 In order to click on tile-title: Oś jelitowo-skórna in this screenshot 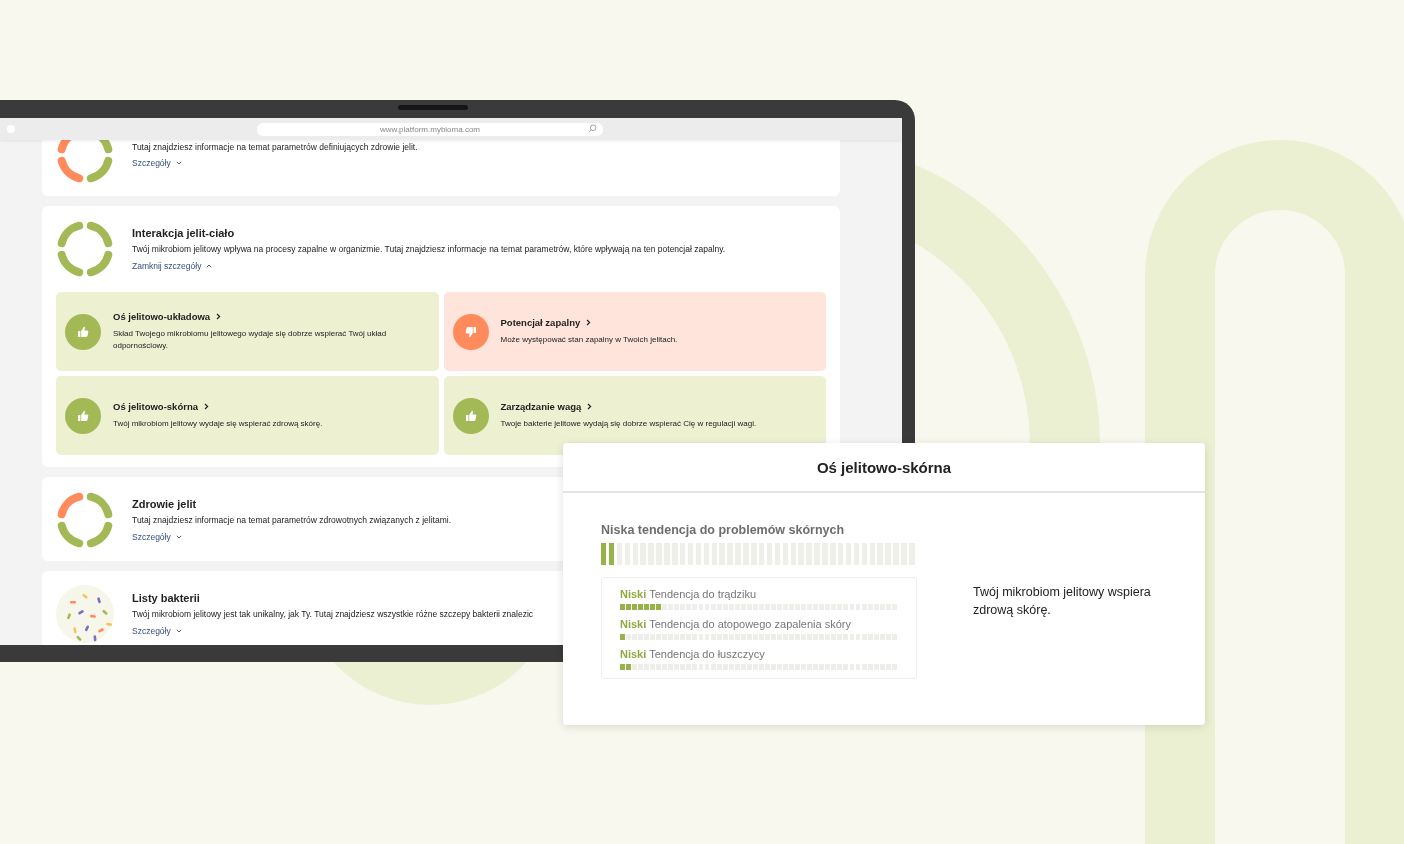, I will do `click(218, 406)`.